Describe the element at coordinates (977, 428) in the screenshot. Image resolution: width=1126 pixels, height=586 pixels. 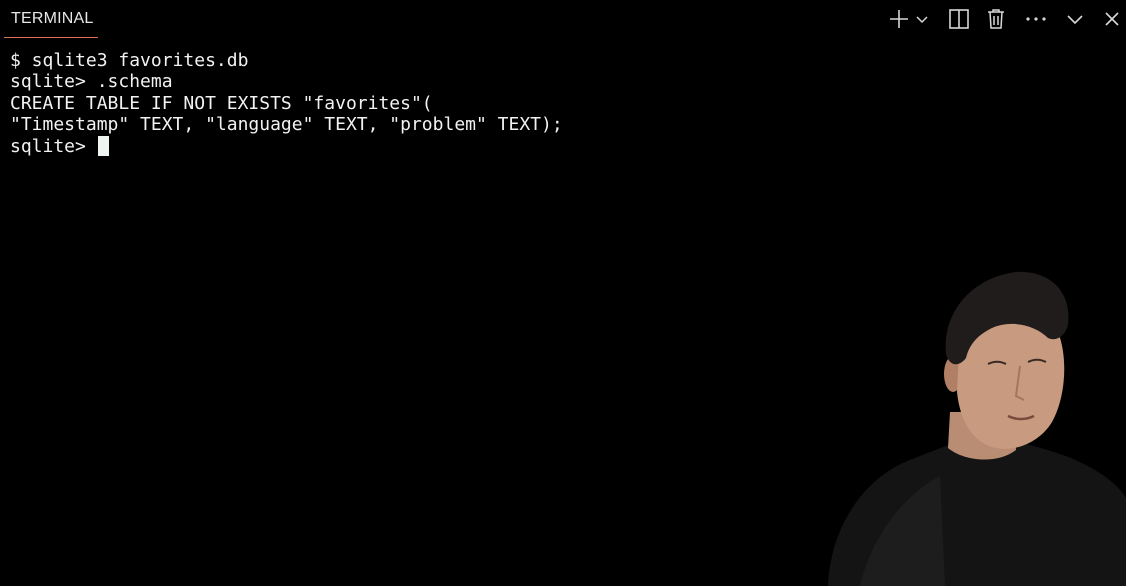
I see `presenter-video` at that location.